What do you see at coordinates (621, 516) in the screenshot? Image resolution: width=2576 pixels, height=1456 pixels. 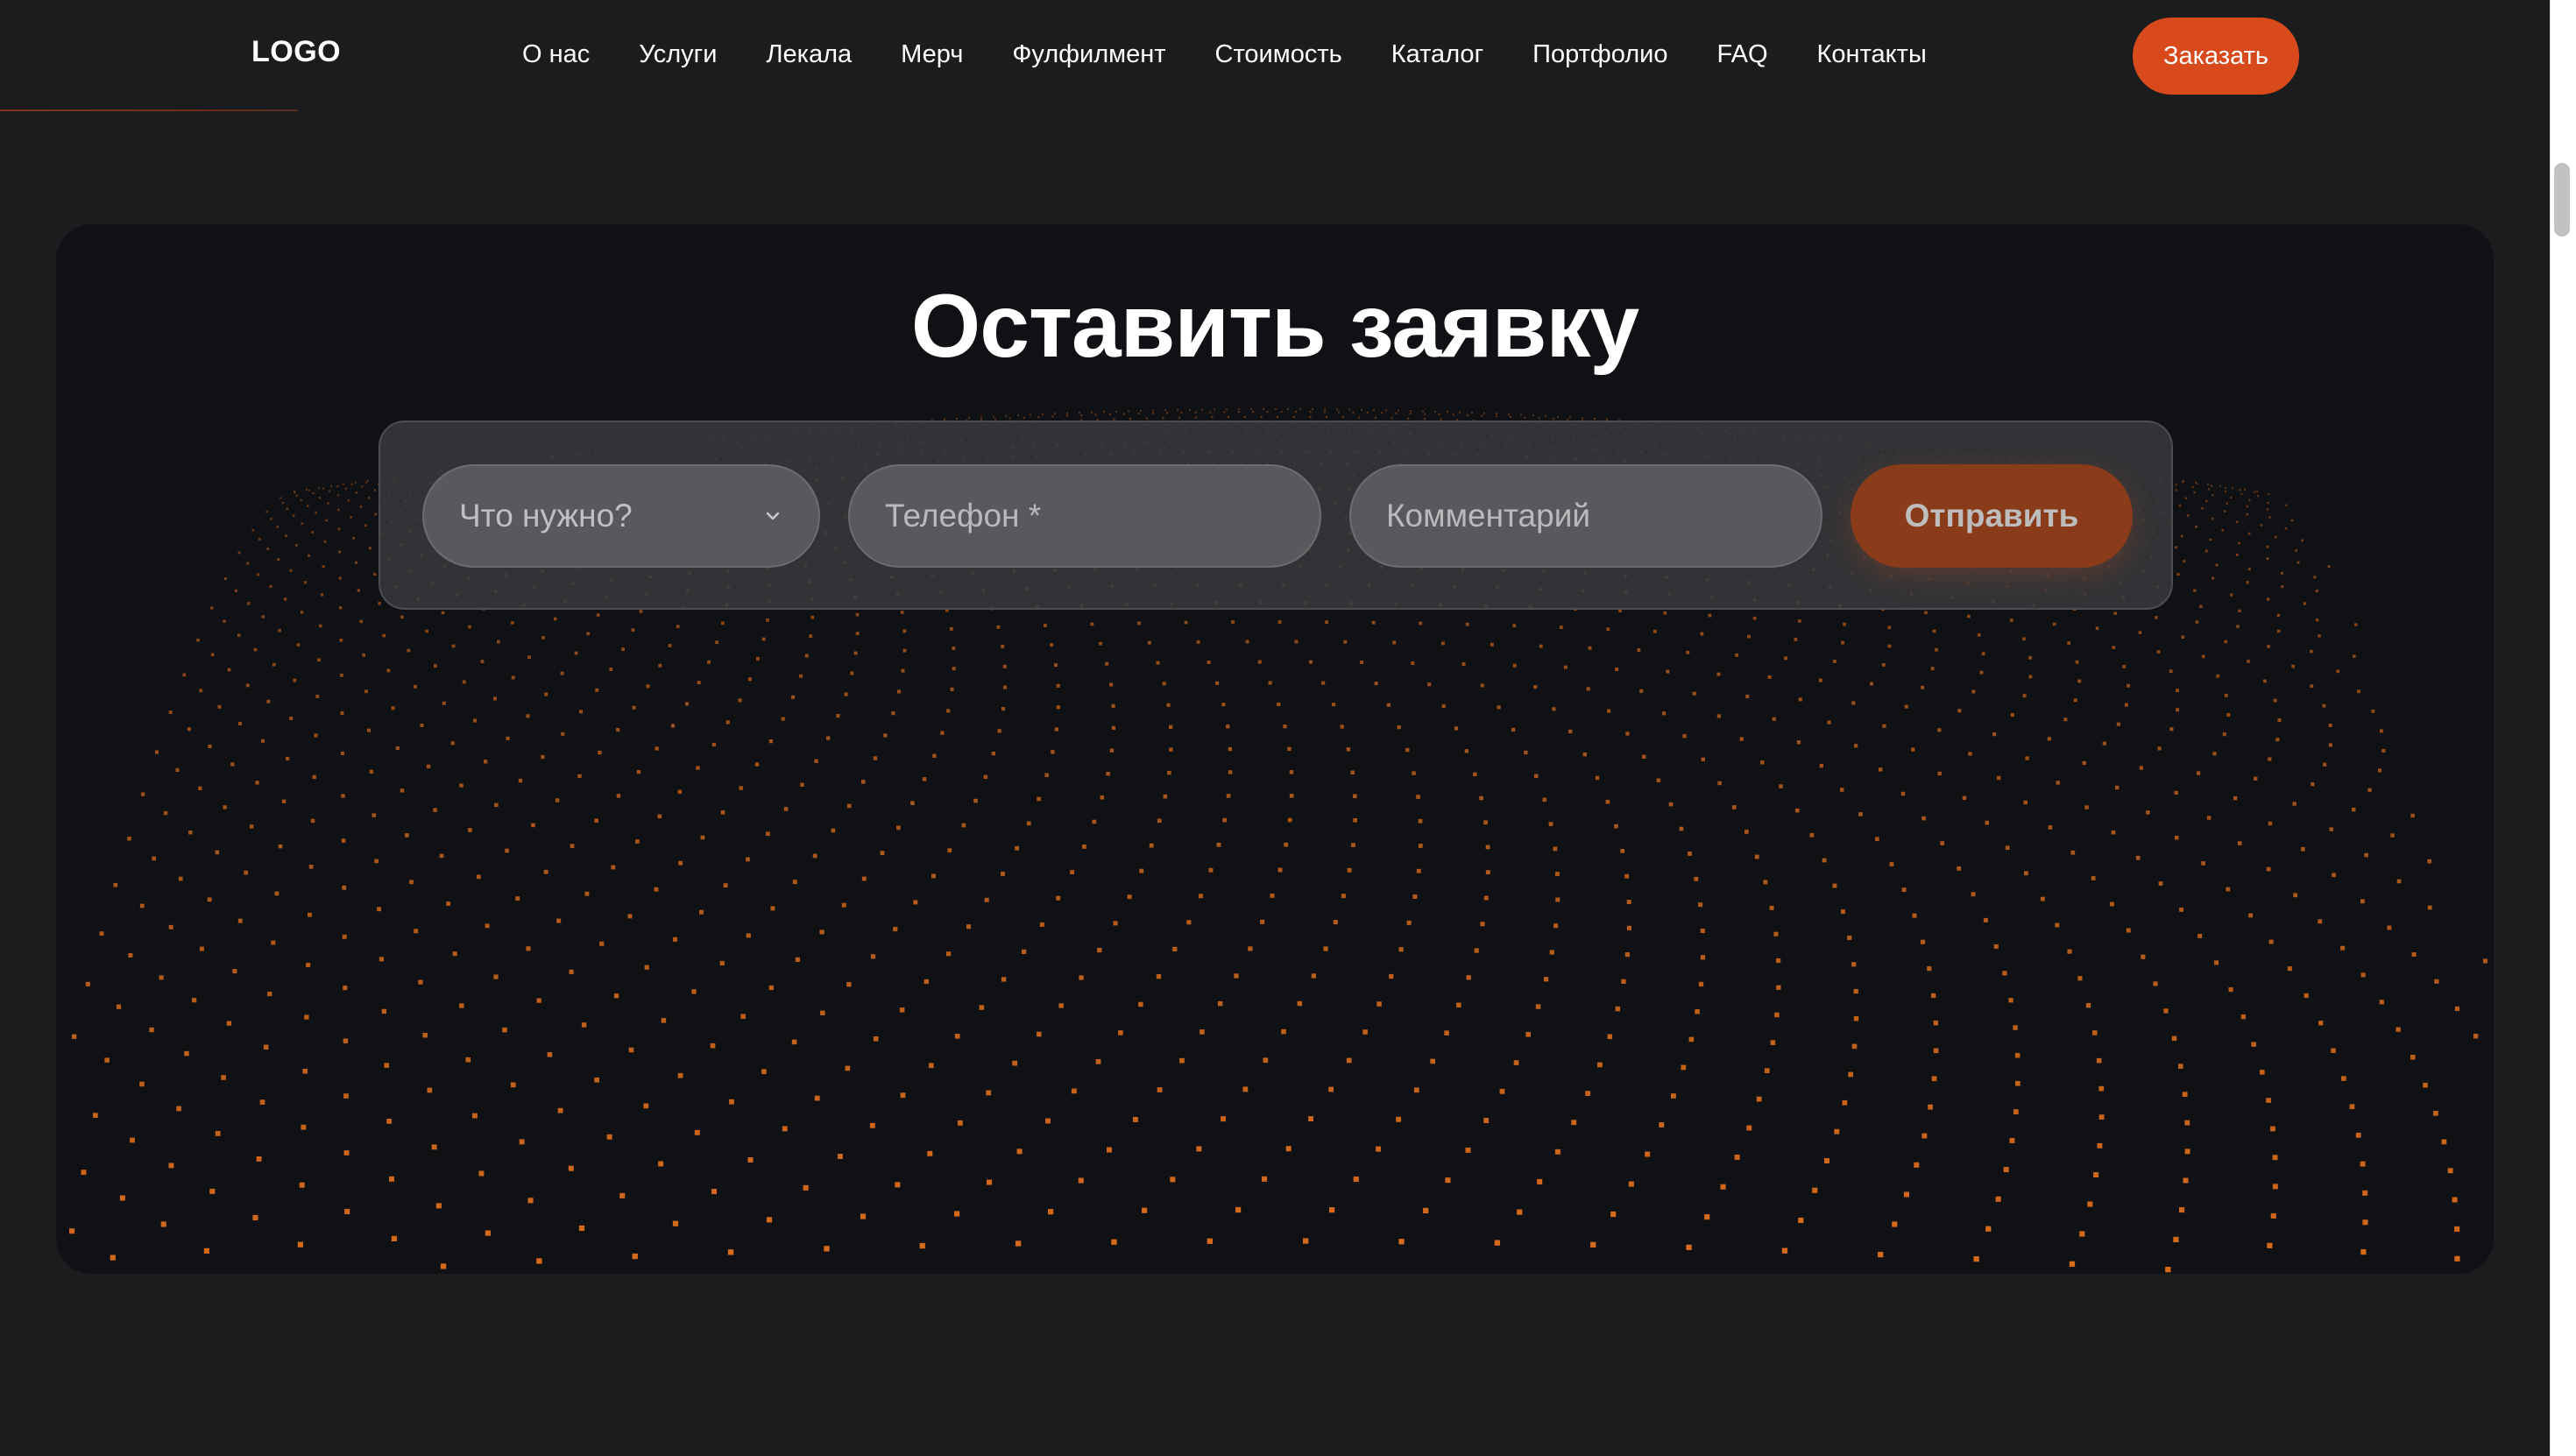 I see `need-select: Что нужно?` at bounding box center [621, 516].